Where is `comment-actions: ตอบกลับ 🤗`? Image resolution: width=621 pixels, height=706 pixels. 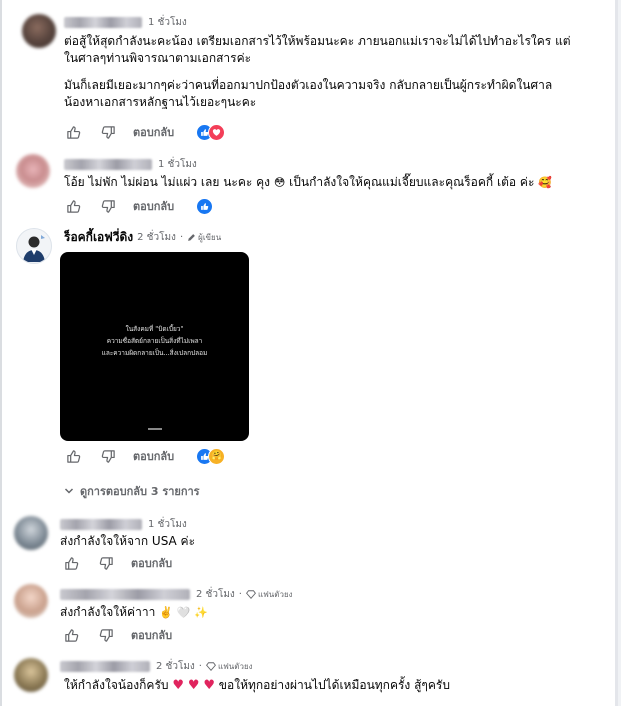
comment-actions: ตอบกลับ 🤗 is located at coordinates (145, 456).